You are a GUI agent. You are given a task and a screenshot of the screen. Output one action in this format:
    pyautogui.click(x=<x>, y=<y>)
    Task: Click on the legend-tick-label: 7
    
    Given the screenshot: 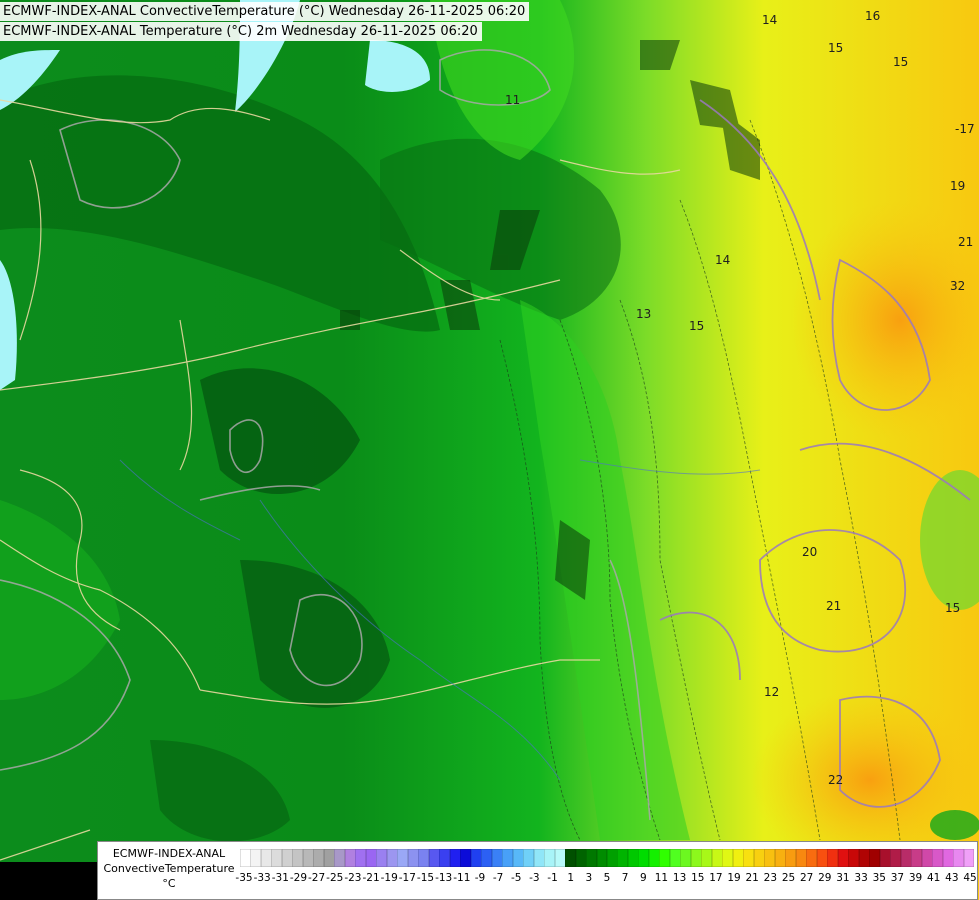 What is the action you would take?
    pyautogui.click(x=625, y=878)
    